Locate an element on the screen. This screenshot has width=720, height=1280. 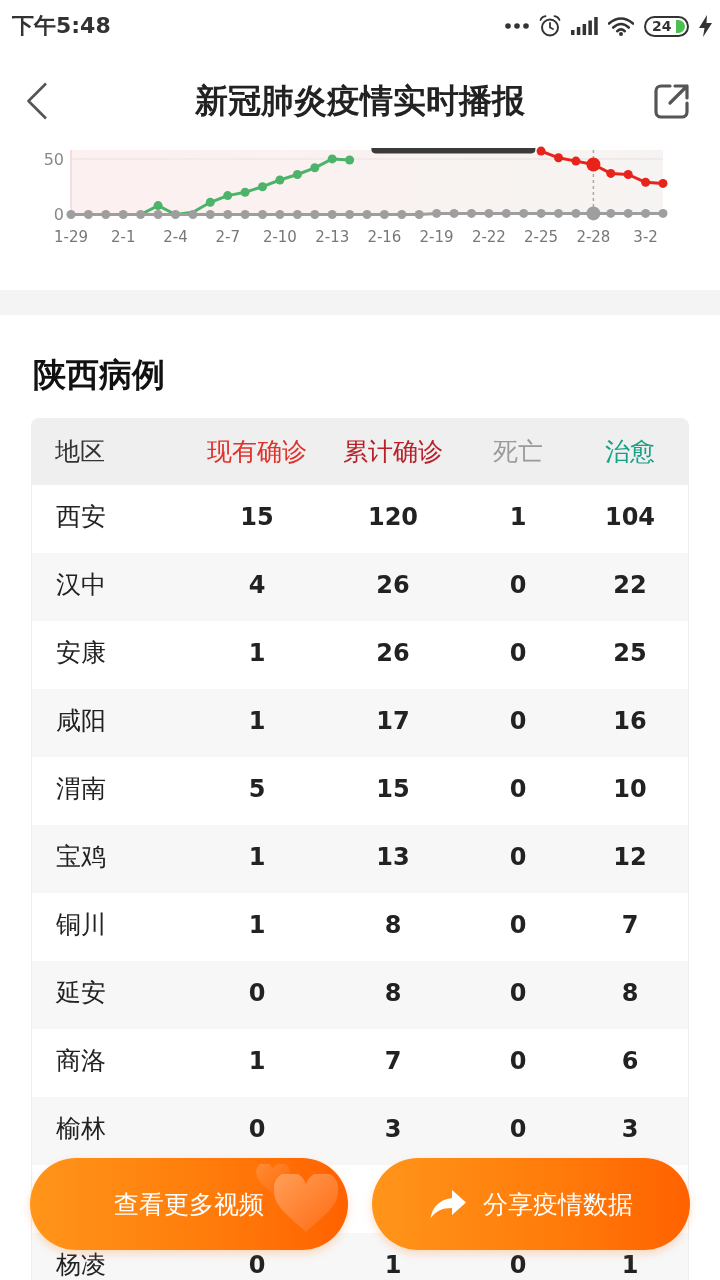
chevron-left-icon is located at coordinates (37, 101).